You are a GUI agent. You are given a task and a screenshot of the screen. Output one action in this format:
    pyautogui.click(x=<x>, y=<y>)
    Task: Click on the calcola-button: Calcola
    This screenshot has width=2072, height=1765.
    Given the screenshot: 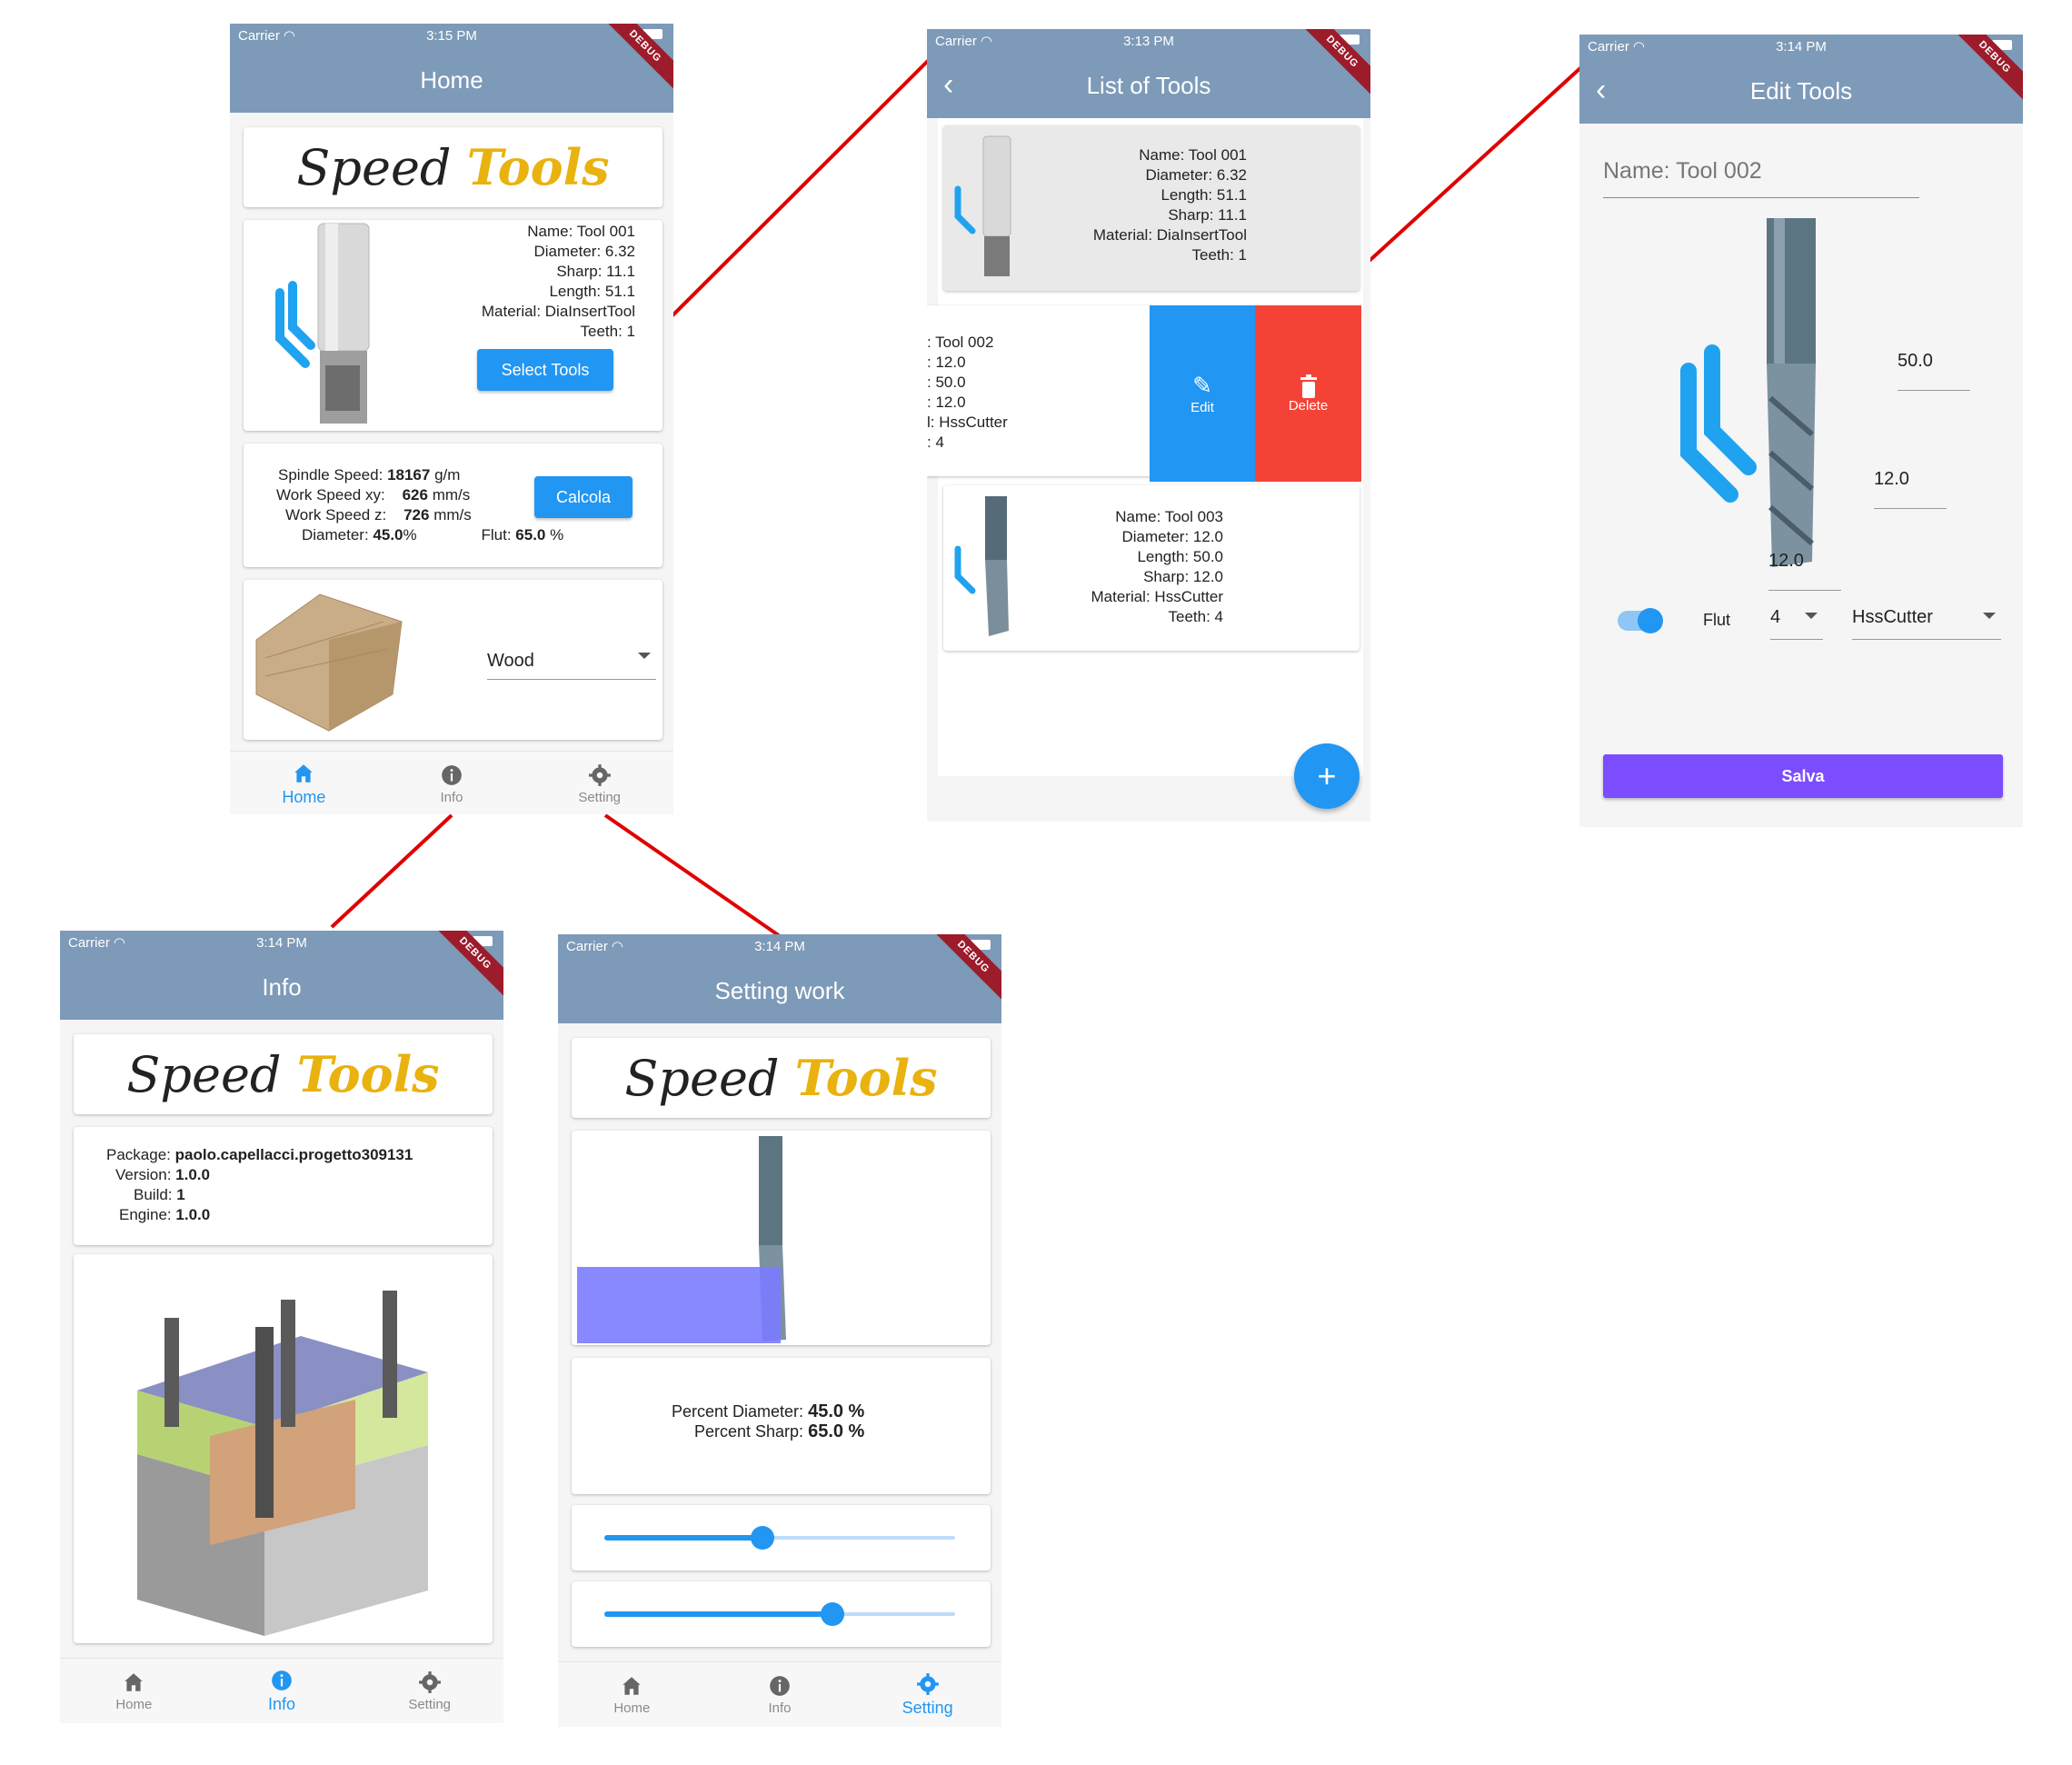 What is the action you would take?
    pyautogui.click(x=584, y=497)
    